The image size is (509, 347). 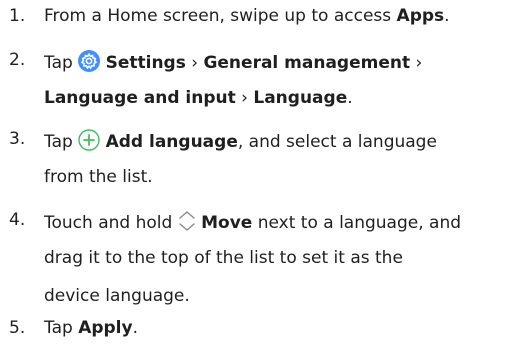 I want to click on step-text: Tap Apply., so click(x=91, y=328).